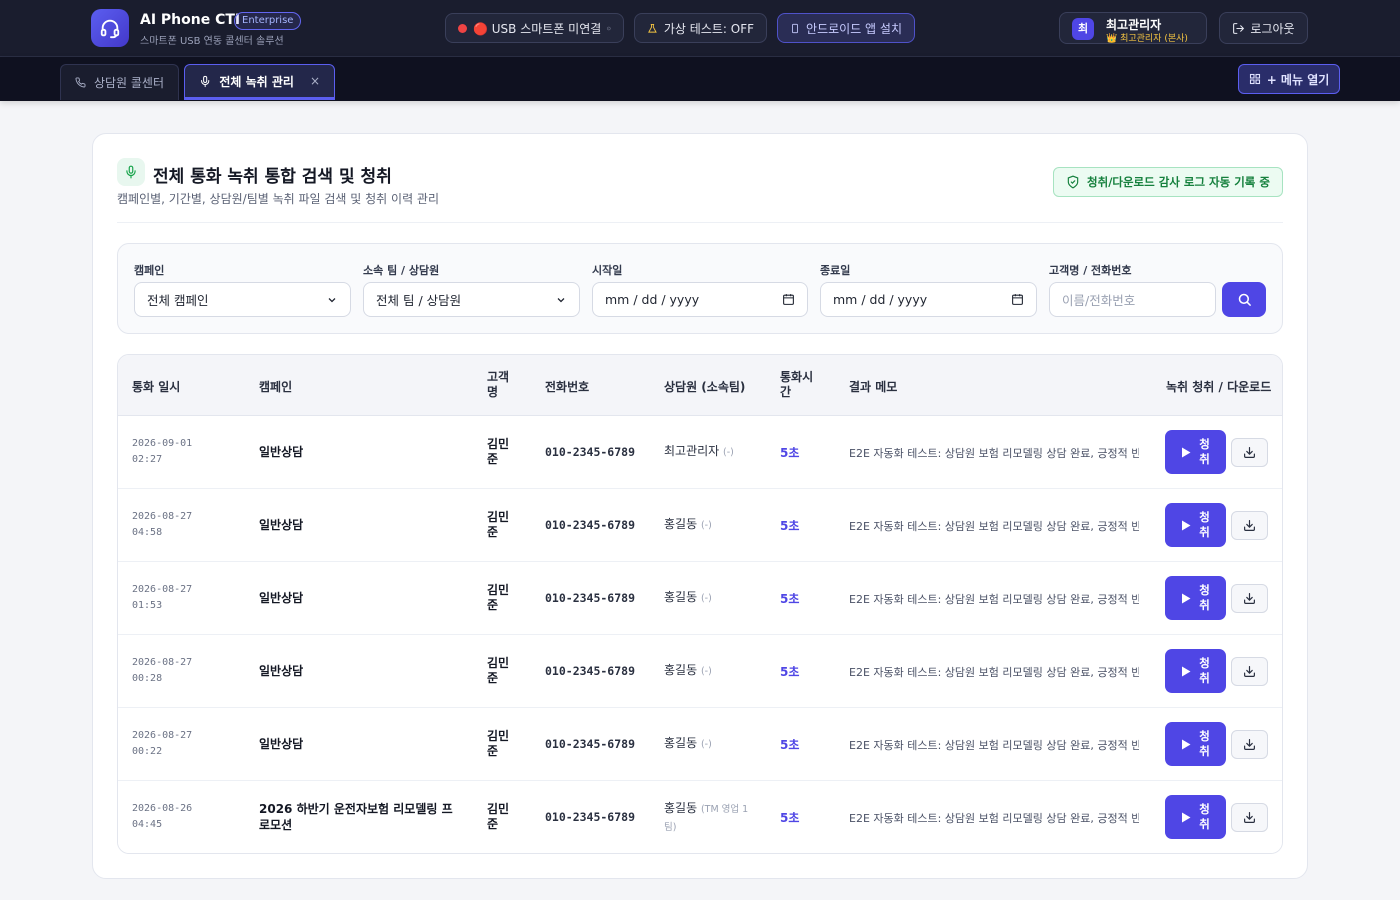 This screenshot has height=900, width=1400. I want to click on call-datetime: 2026-08-27 01:53, so click(162, 598).